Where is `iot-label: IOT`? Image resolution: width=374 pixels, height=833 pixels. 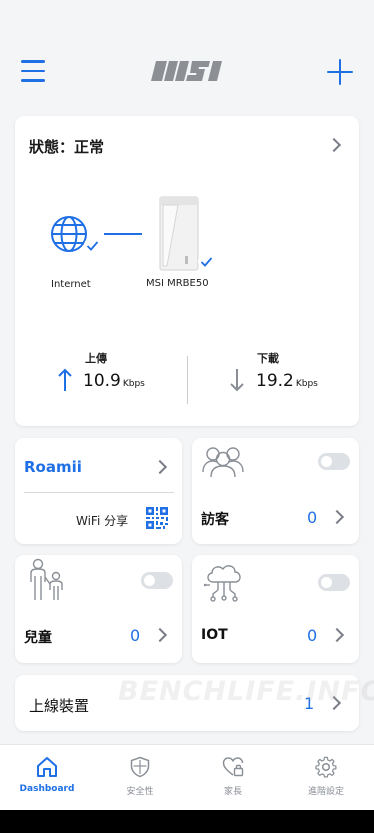 iot-label: IOT is located at coordinates (214, 635).